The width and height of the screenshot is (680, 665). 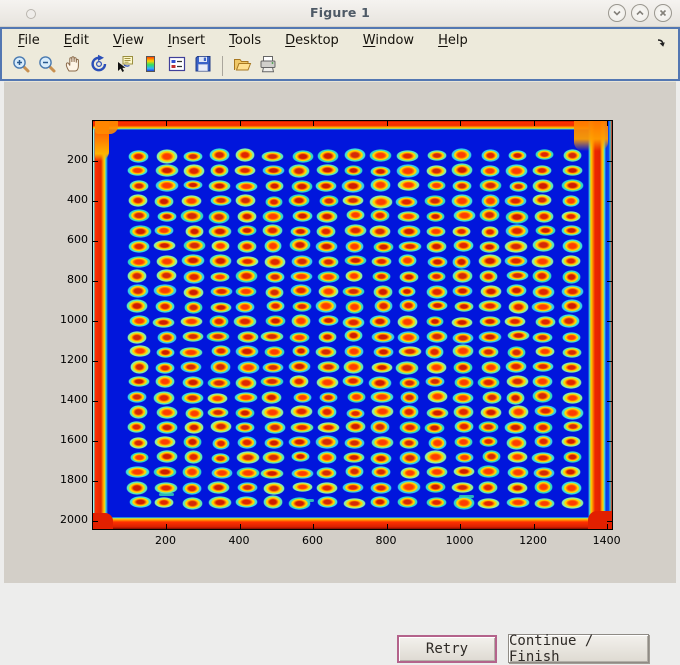 I want to click on retry-button: Retry, so click(x=447, y=649).